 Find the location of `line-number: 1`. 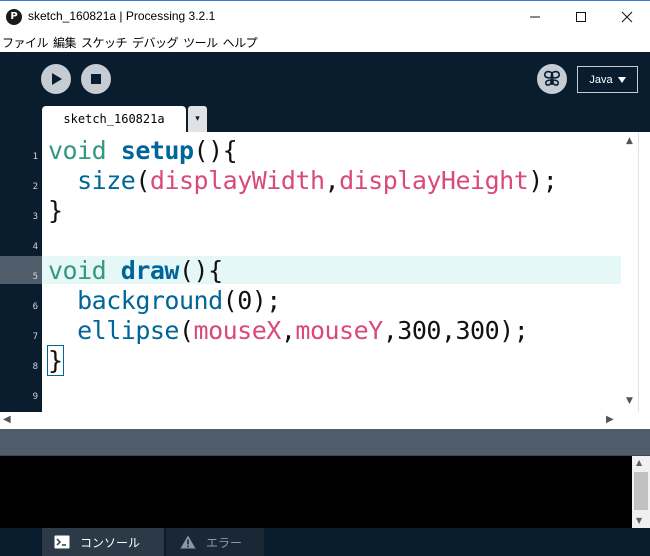

line-number: 1 is located at coordinates (35, 157).